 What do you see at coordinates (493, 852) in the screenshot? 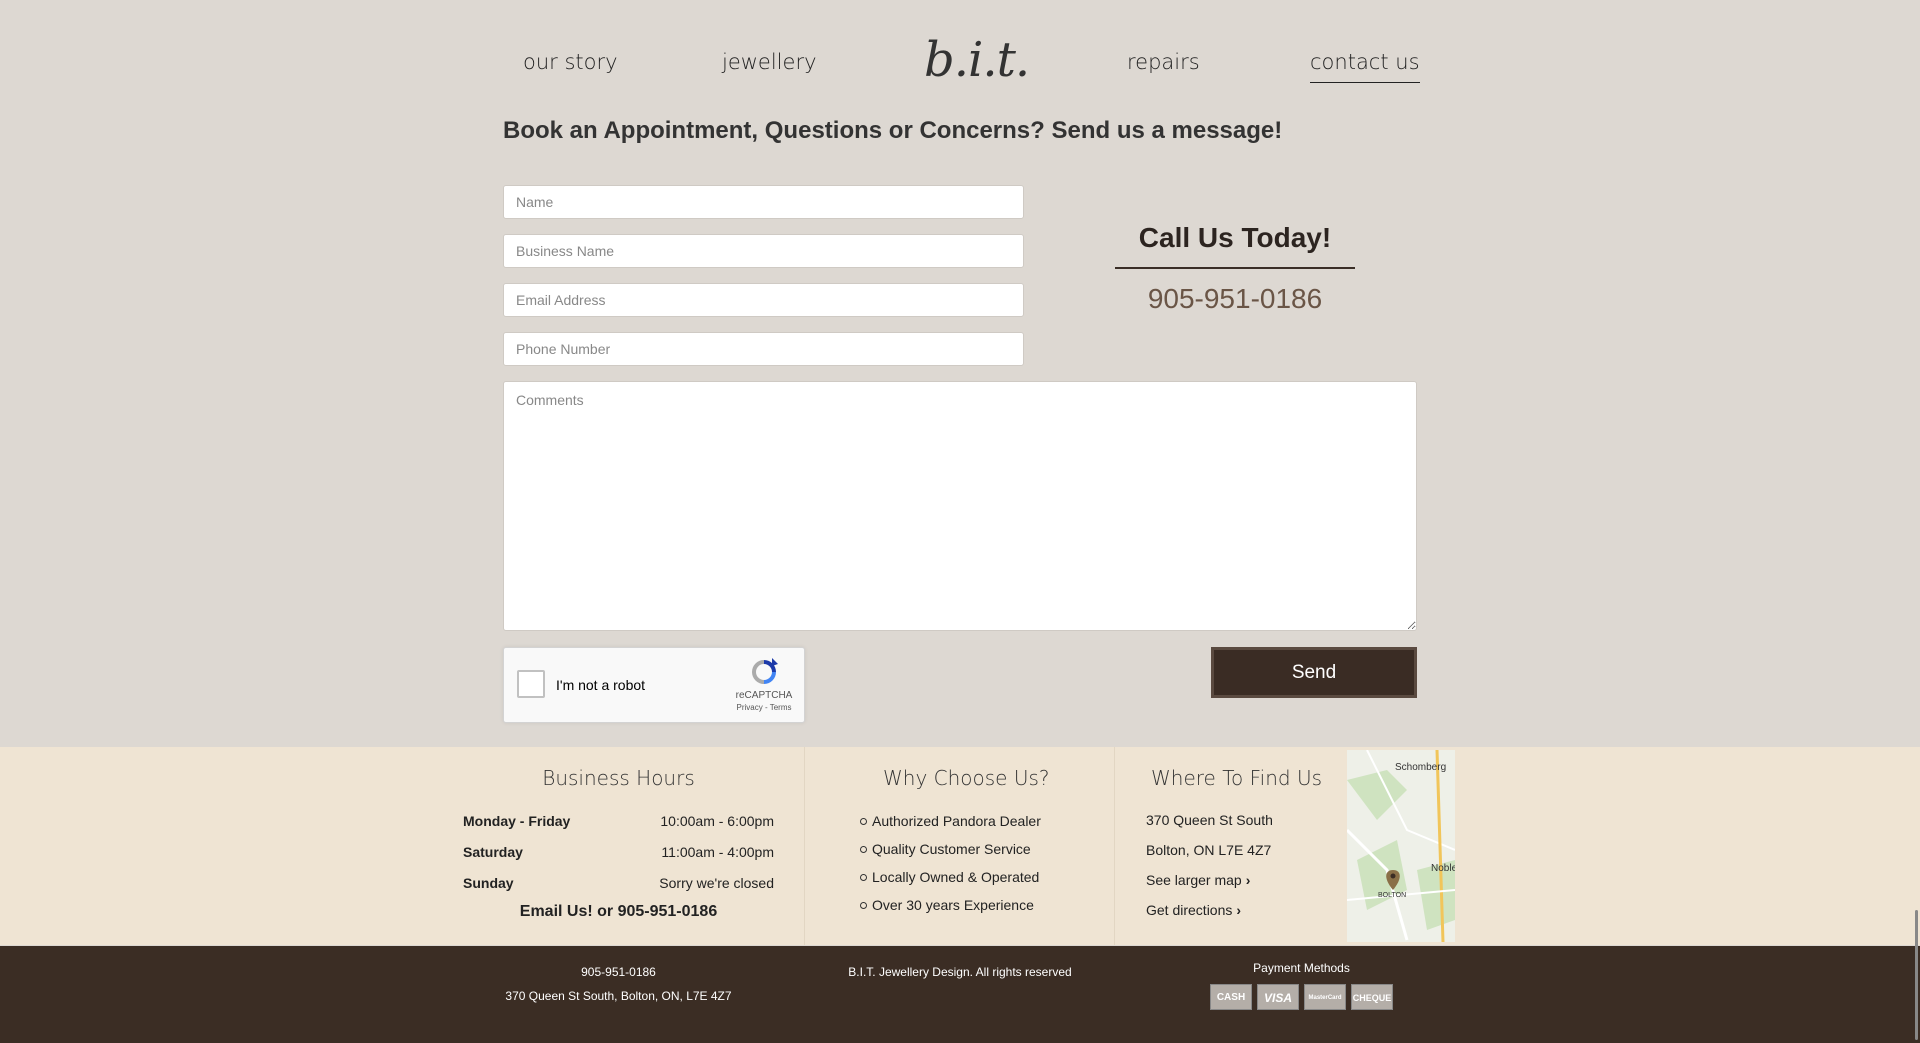
I see `hours-day: Saturday` at bounding box center [493, 852].